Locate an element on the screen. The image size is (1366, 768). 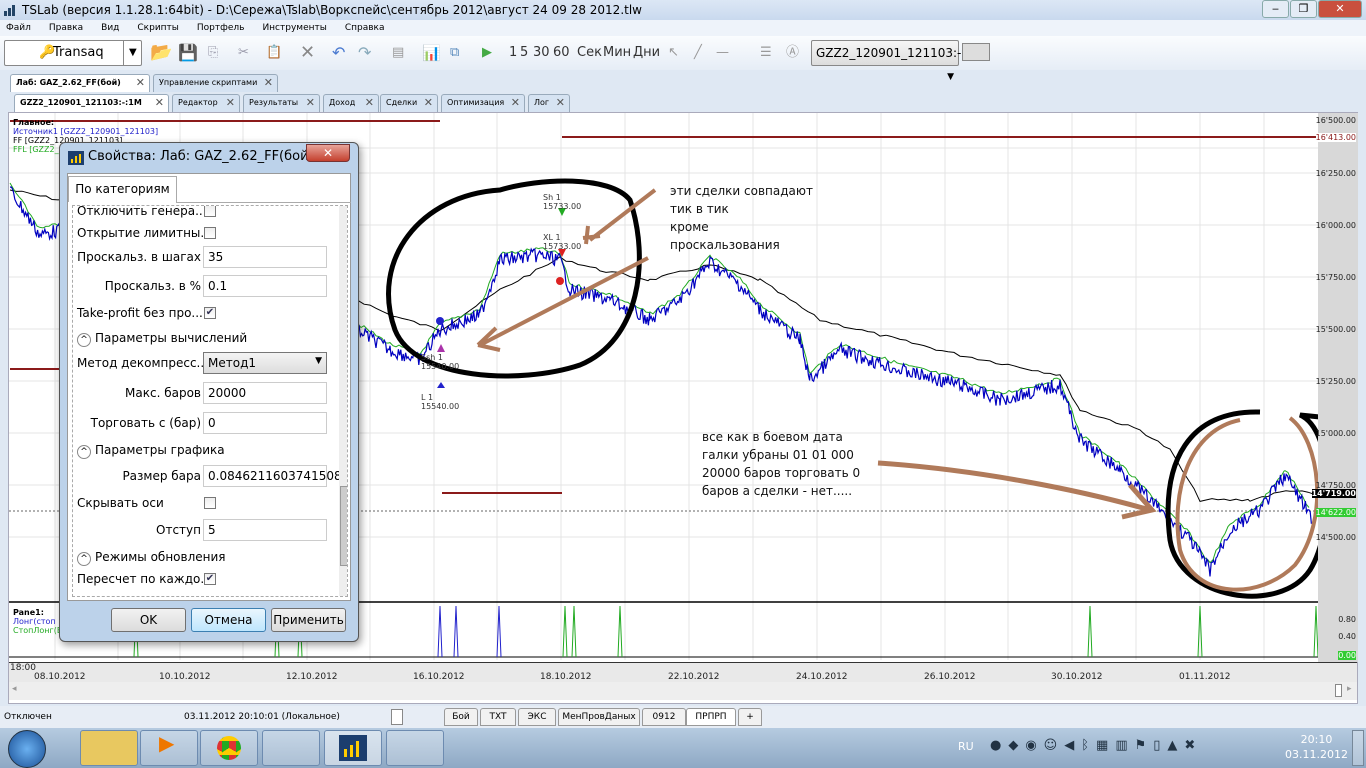
hand-drawn-circle is located at coordinates (1247, 504).